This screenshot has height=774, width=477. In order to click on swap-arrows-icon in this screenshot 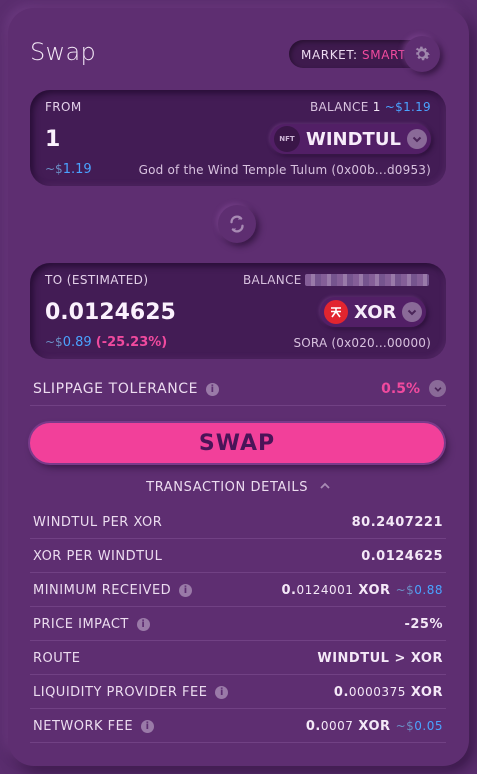, I will do `click(237, 224)`.